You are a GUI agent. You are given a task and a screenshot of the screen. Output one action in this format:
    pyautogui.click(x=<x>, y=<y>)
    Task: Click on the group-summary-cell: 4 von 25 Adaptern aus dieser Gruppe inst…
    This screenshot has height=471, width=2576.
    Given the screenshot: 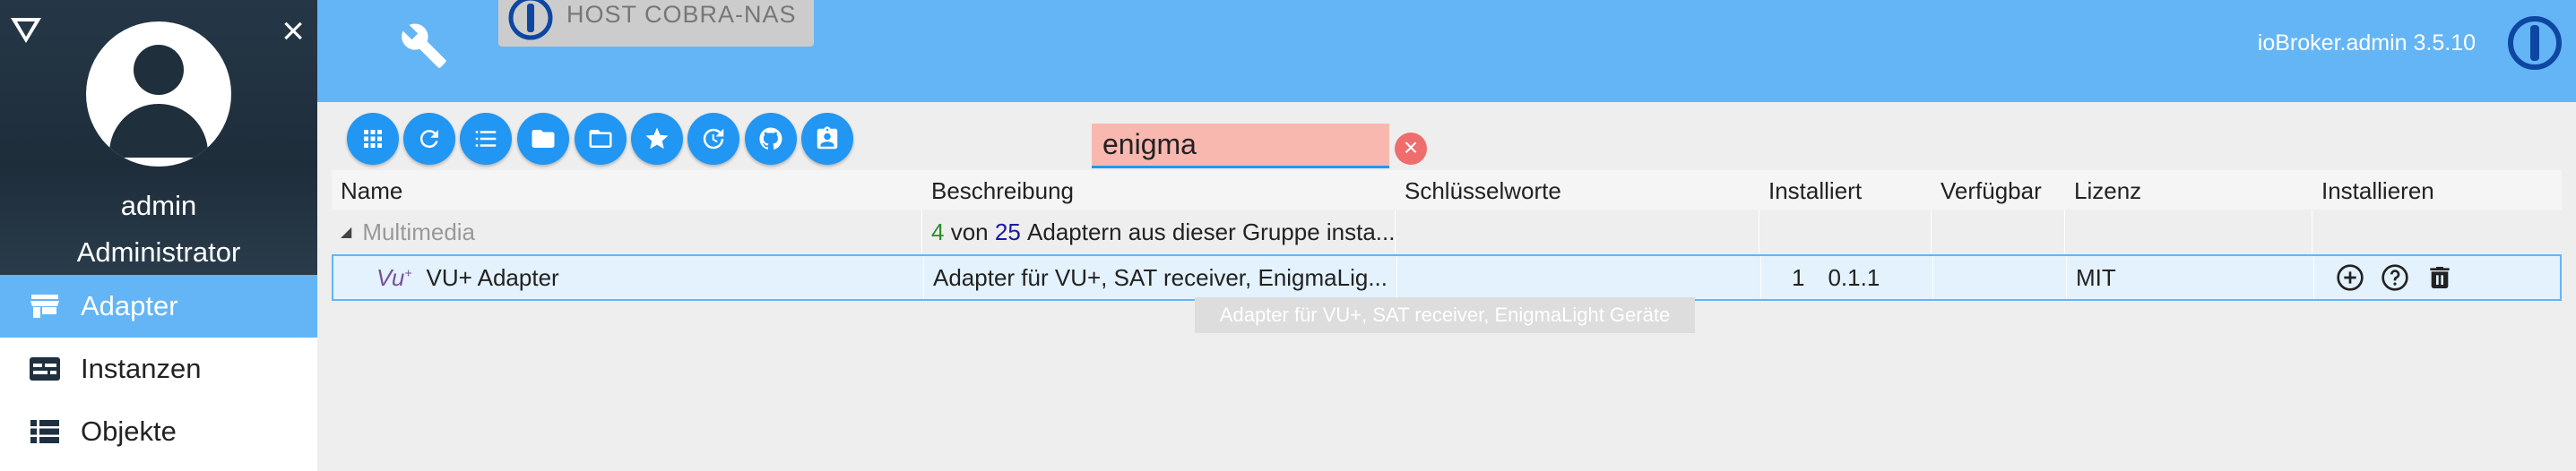 What is the action you would take?
    pyautogui.click(x=1159, y=232)
    